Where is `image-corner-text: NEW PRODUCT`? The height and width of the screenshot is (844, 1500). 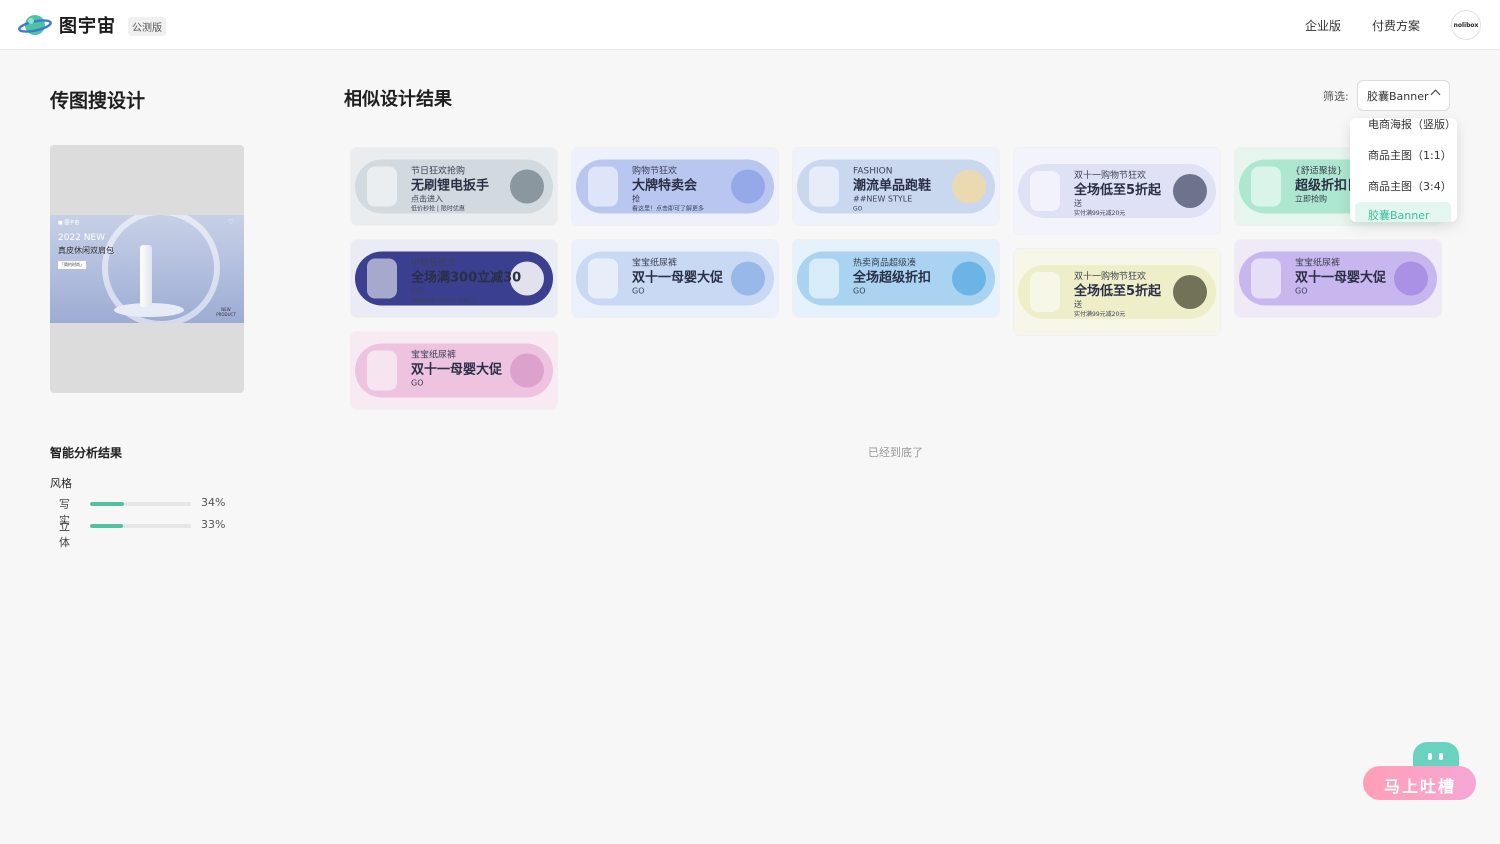 image-corner-text: NEW PRODUCT is located at coordinates (226, 312).